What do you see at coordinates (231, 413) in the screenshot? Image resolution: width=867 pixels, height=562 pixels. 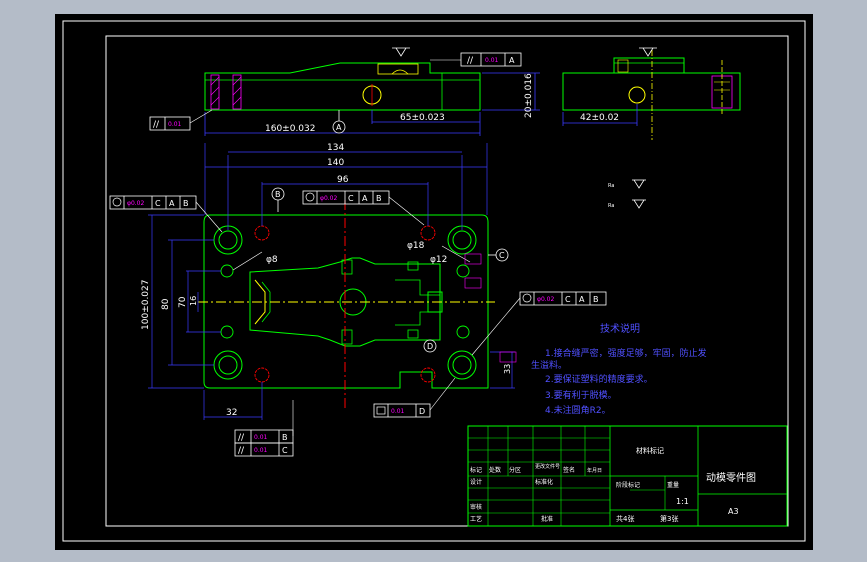 I see `dim-32: 32` at bounding box center [231, 413].